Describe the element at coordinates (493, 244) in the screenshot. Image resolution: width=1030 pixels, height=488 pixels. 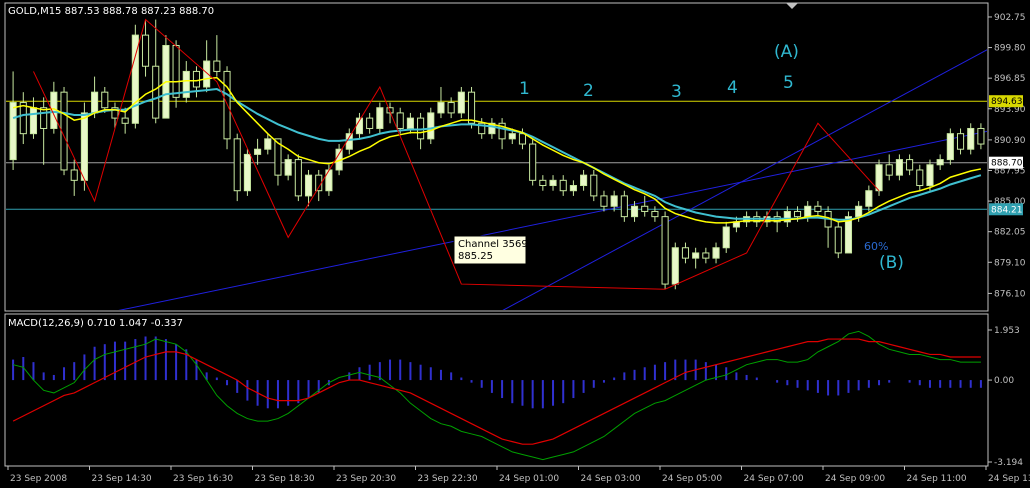
I see `tooltip-title: Channel 3569` at that location.